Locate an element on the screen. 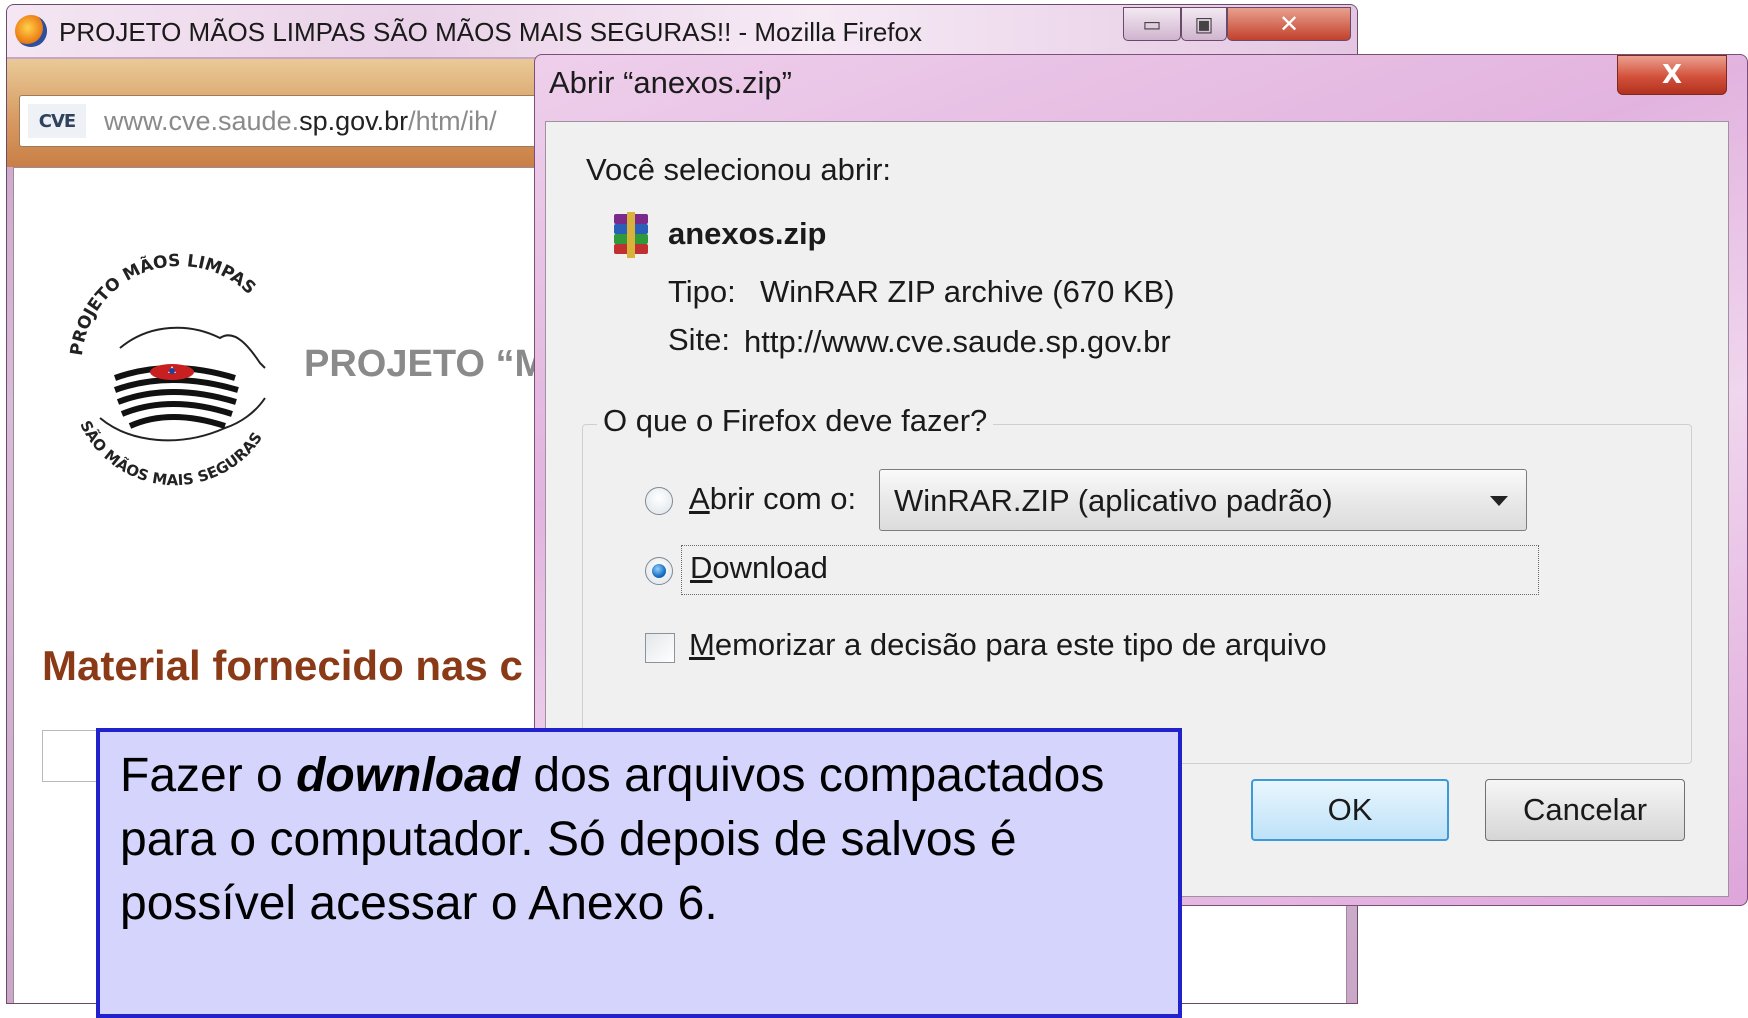 The image size is (1748, 1018). open-with-text: brir com o: is located at coordinates (783, 498).